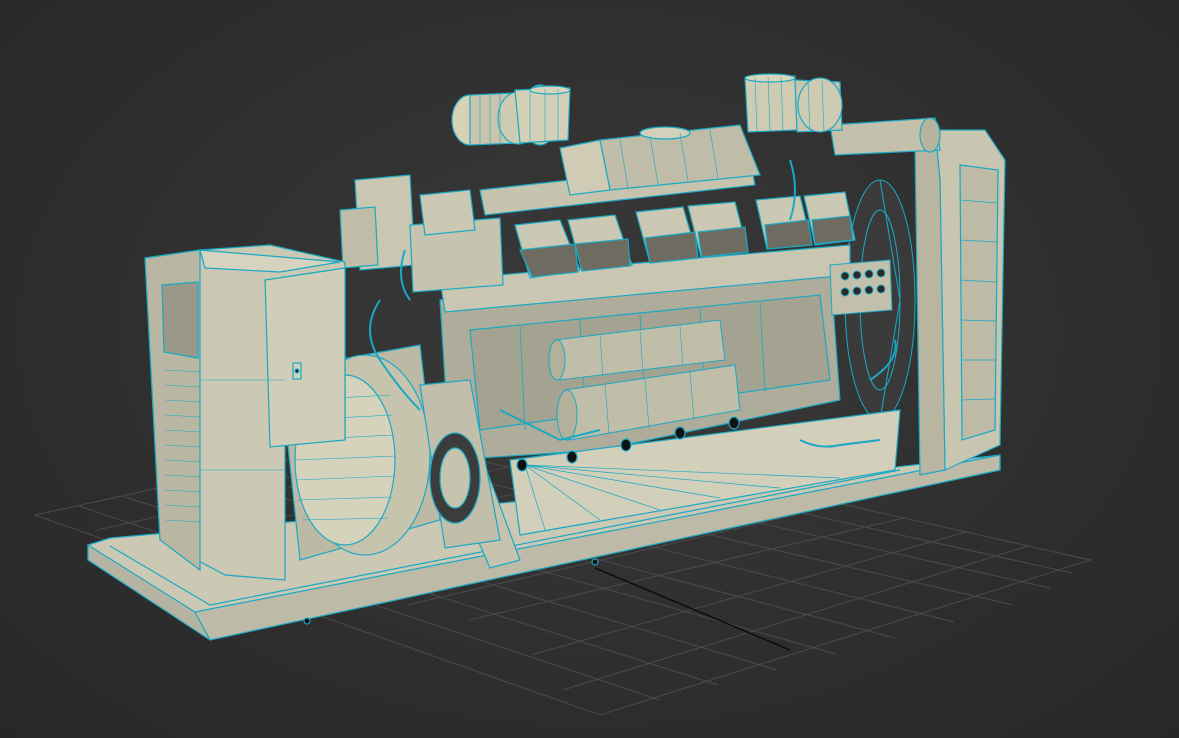 This screenshot has height=738, width=1179. I want to click on accessory-boxes, so click(421, 233).